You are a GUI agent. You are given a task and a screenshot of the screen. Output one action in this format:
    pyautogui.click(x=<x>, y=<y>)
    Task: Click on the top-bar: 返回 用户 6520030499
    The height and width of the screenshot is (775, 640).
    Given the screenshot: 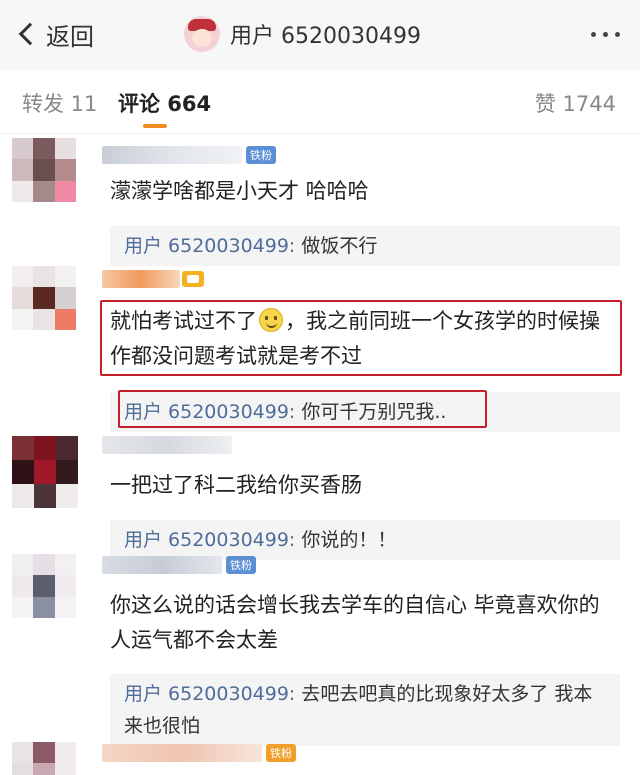 What is the action you would take?
    pyautogui.click(x=320, y=35)
    